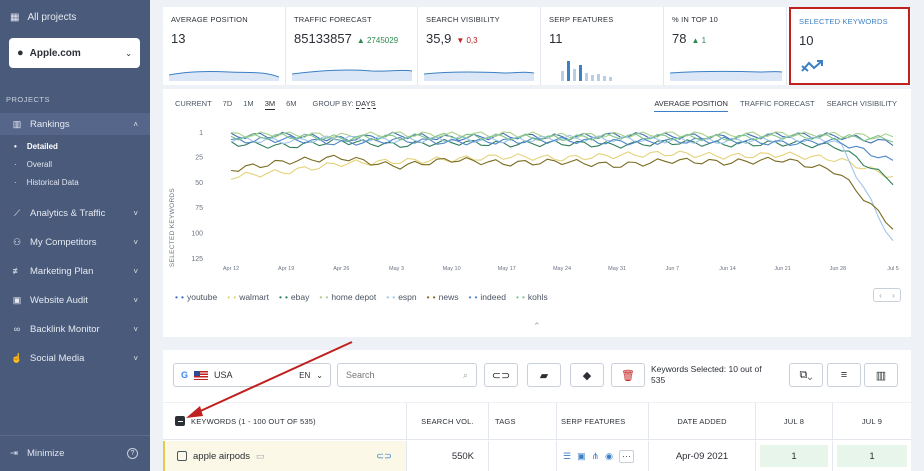 Image resolution: width=924 pixels, height=471 pixels. Describe the element at coordinates (228, 104) in the screenshot. I see `tab-7d: 7D` at that location.